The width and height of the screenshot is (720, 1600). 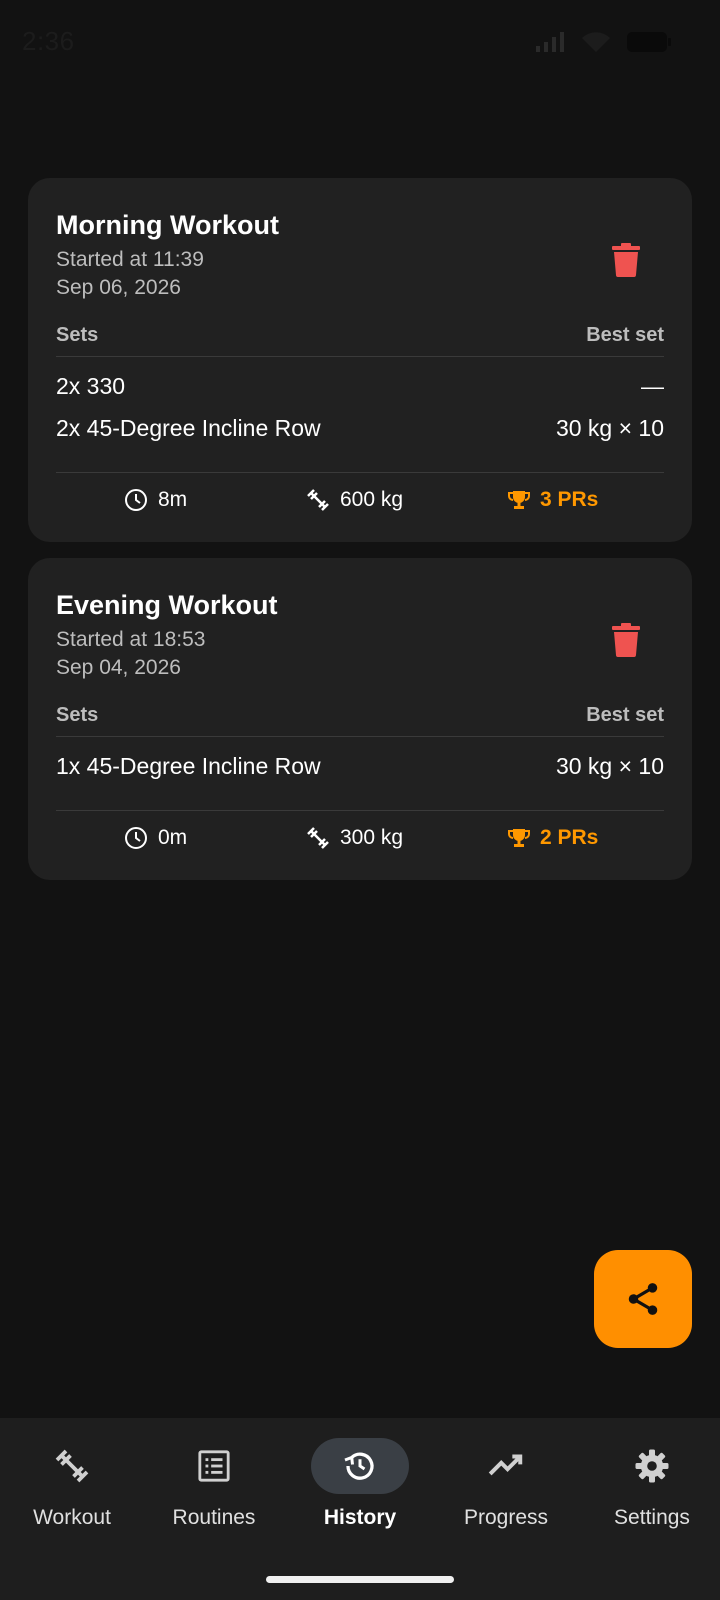 What do you see at coordinates (155, 838) in the screenshot?
I see `duration-stat: 0m` at bounding box center [155, 838].